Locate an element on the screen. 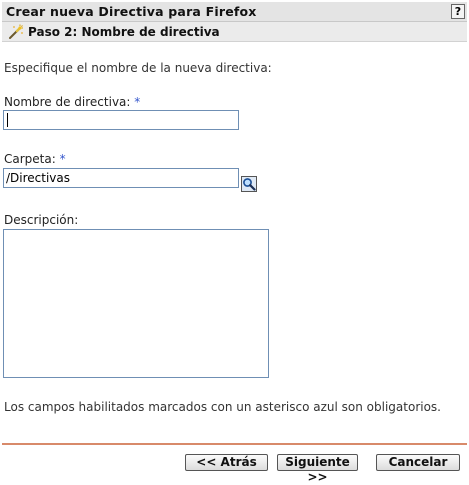  folder-label-row: Carpeta: * is located at coordinates (35, 159).